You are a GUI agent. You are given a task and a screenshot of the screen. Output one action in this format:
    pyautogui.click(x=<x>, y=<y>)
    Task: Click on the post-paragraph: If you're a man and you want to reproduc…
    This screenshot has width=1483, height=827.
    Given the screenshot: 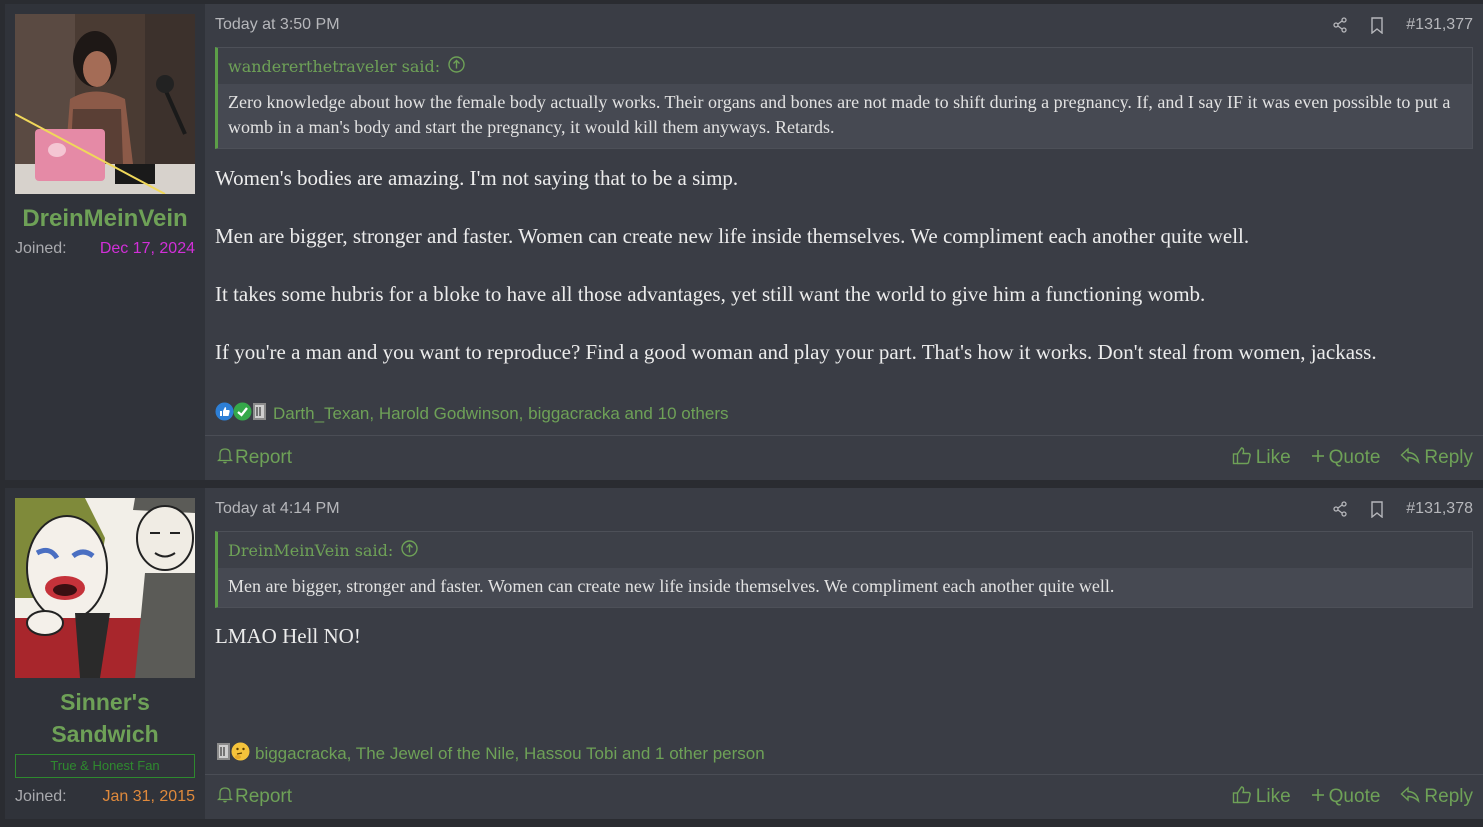 What is the action you would take?
    pyautogui.click(x=796, y=352)
    